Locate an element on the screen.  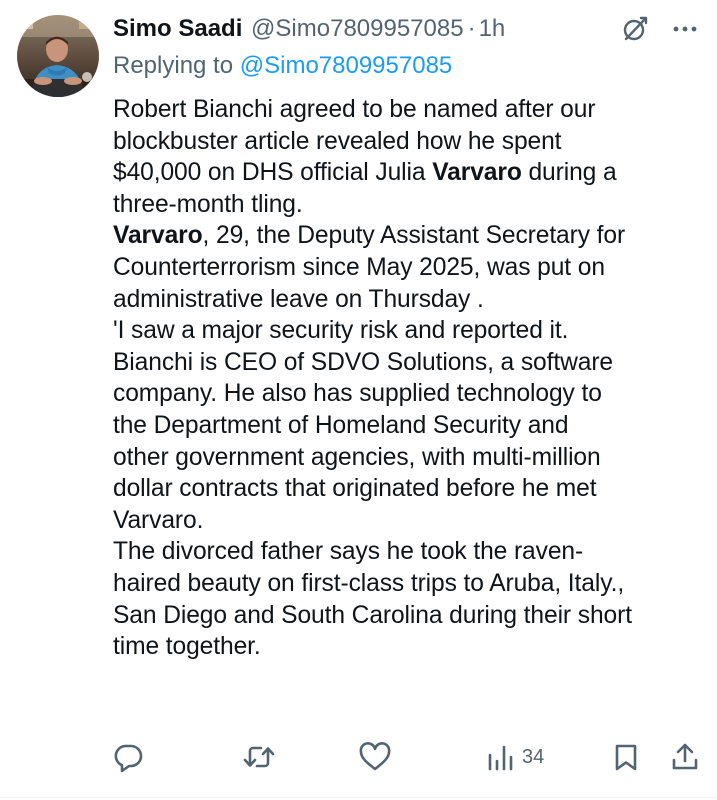
heart-icon is located at coordinates (375, 756).